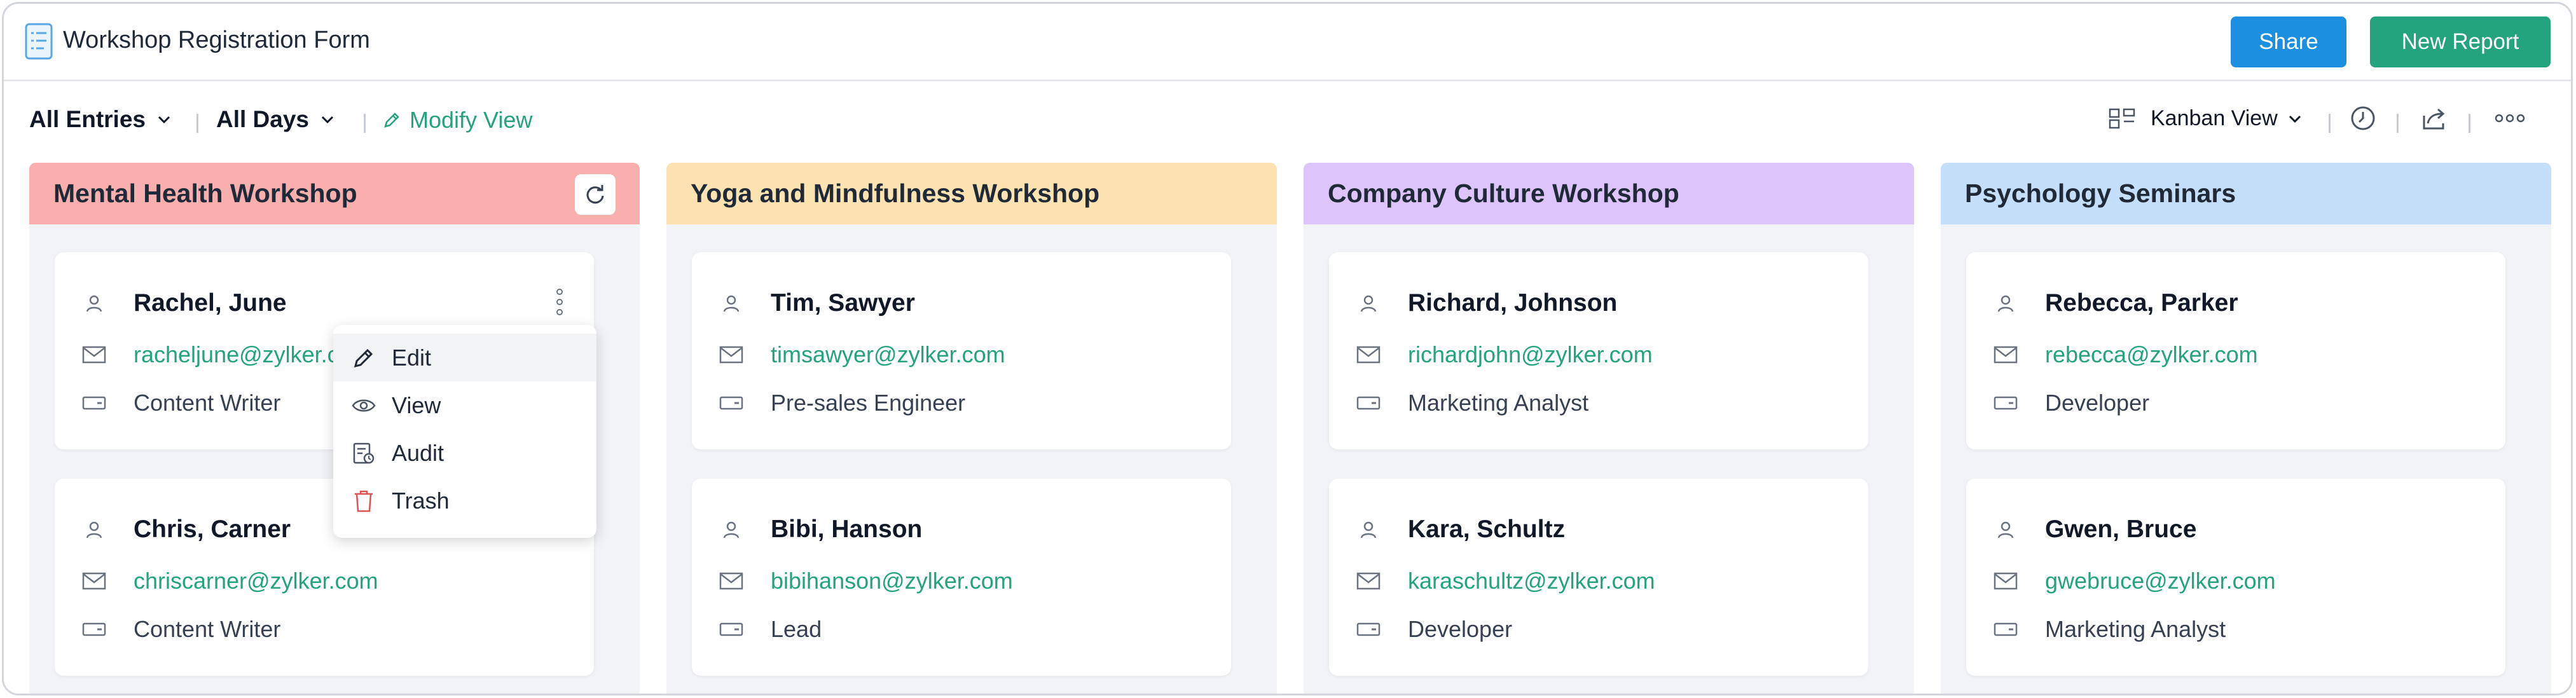 This screenshot has width=2576, height=698. I want to click on days-filter-dropdown: All Days, so click(276, 119).